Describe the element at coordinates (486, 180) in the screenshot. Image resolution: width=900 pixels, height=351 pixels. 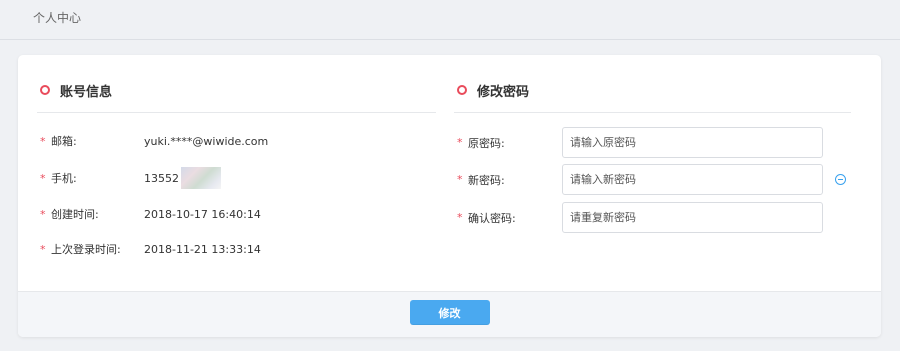
I see `new-password-label: 新密码:` at that location.